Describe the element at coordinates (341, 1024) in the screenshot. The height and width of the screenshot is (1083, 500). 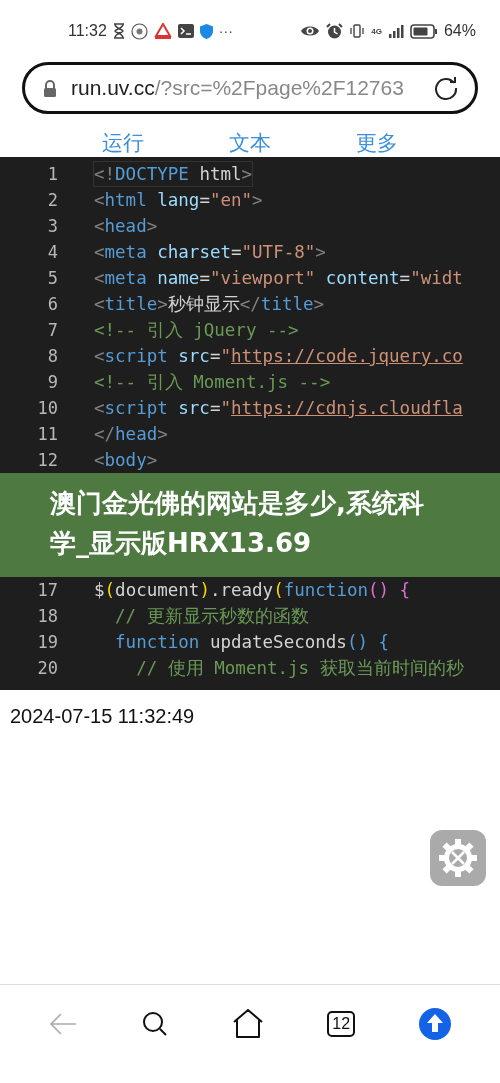
I see `tabs-button: 12` at that location.